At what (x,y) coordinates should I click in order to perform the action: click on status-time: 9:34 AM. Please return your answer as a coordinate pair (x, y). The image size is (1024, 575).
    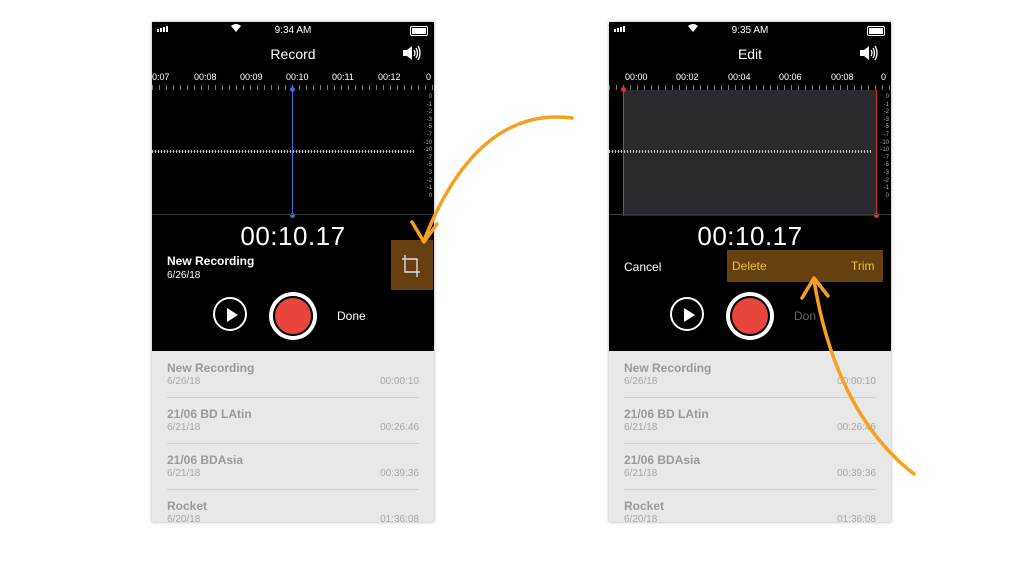
    Looking at the image, I should click on (293, 30).